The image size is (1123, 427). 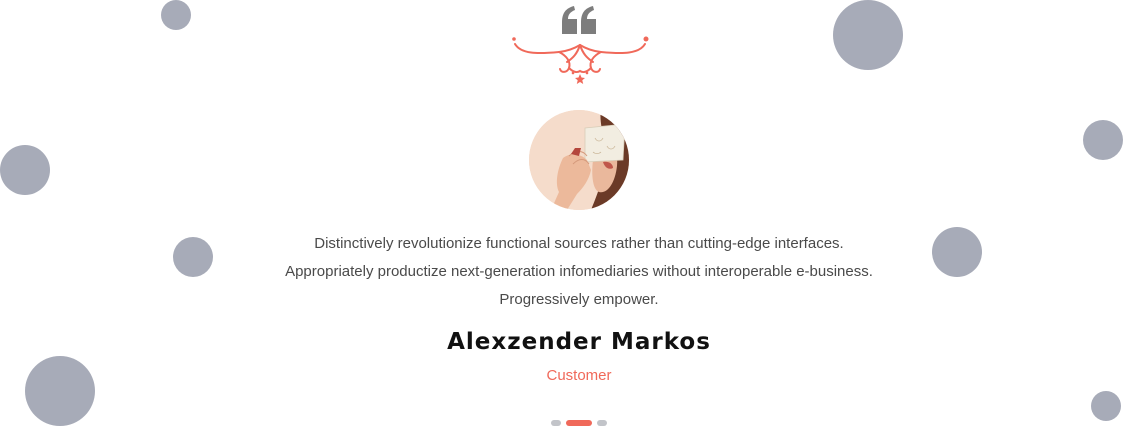 I want to click on pagination-dot-active, so click(x=579, y=423).